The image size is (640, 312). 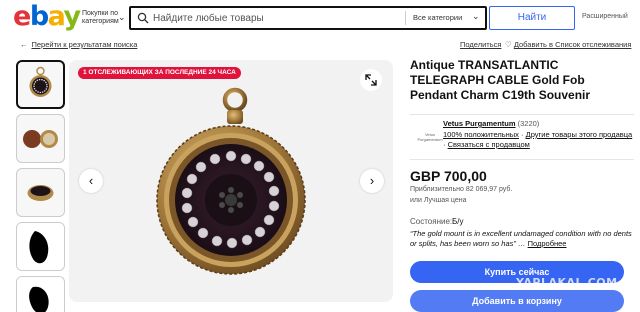 I want to click on previous-image-button: ‹, so click(x=91, y=181).